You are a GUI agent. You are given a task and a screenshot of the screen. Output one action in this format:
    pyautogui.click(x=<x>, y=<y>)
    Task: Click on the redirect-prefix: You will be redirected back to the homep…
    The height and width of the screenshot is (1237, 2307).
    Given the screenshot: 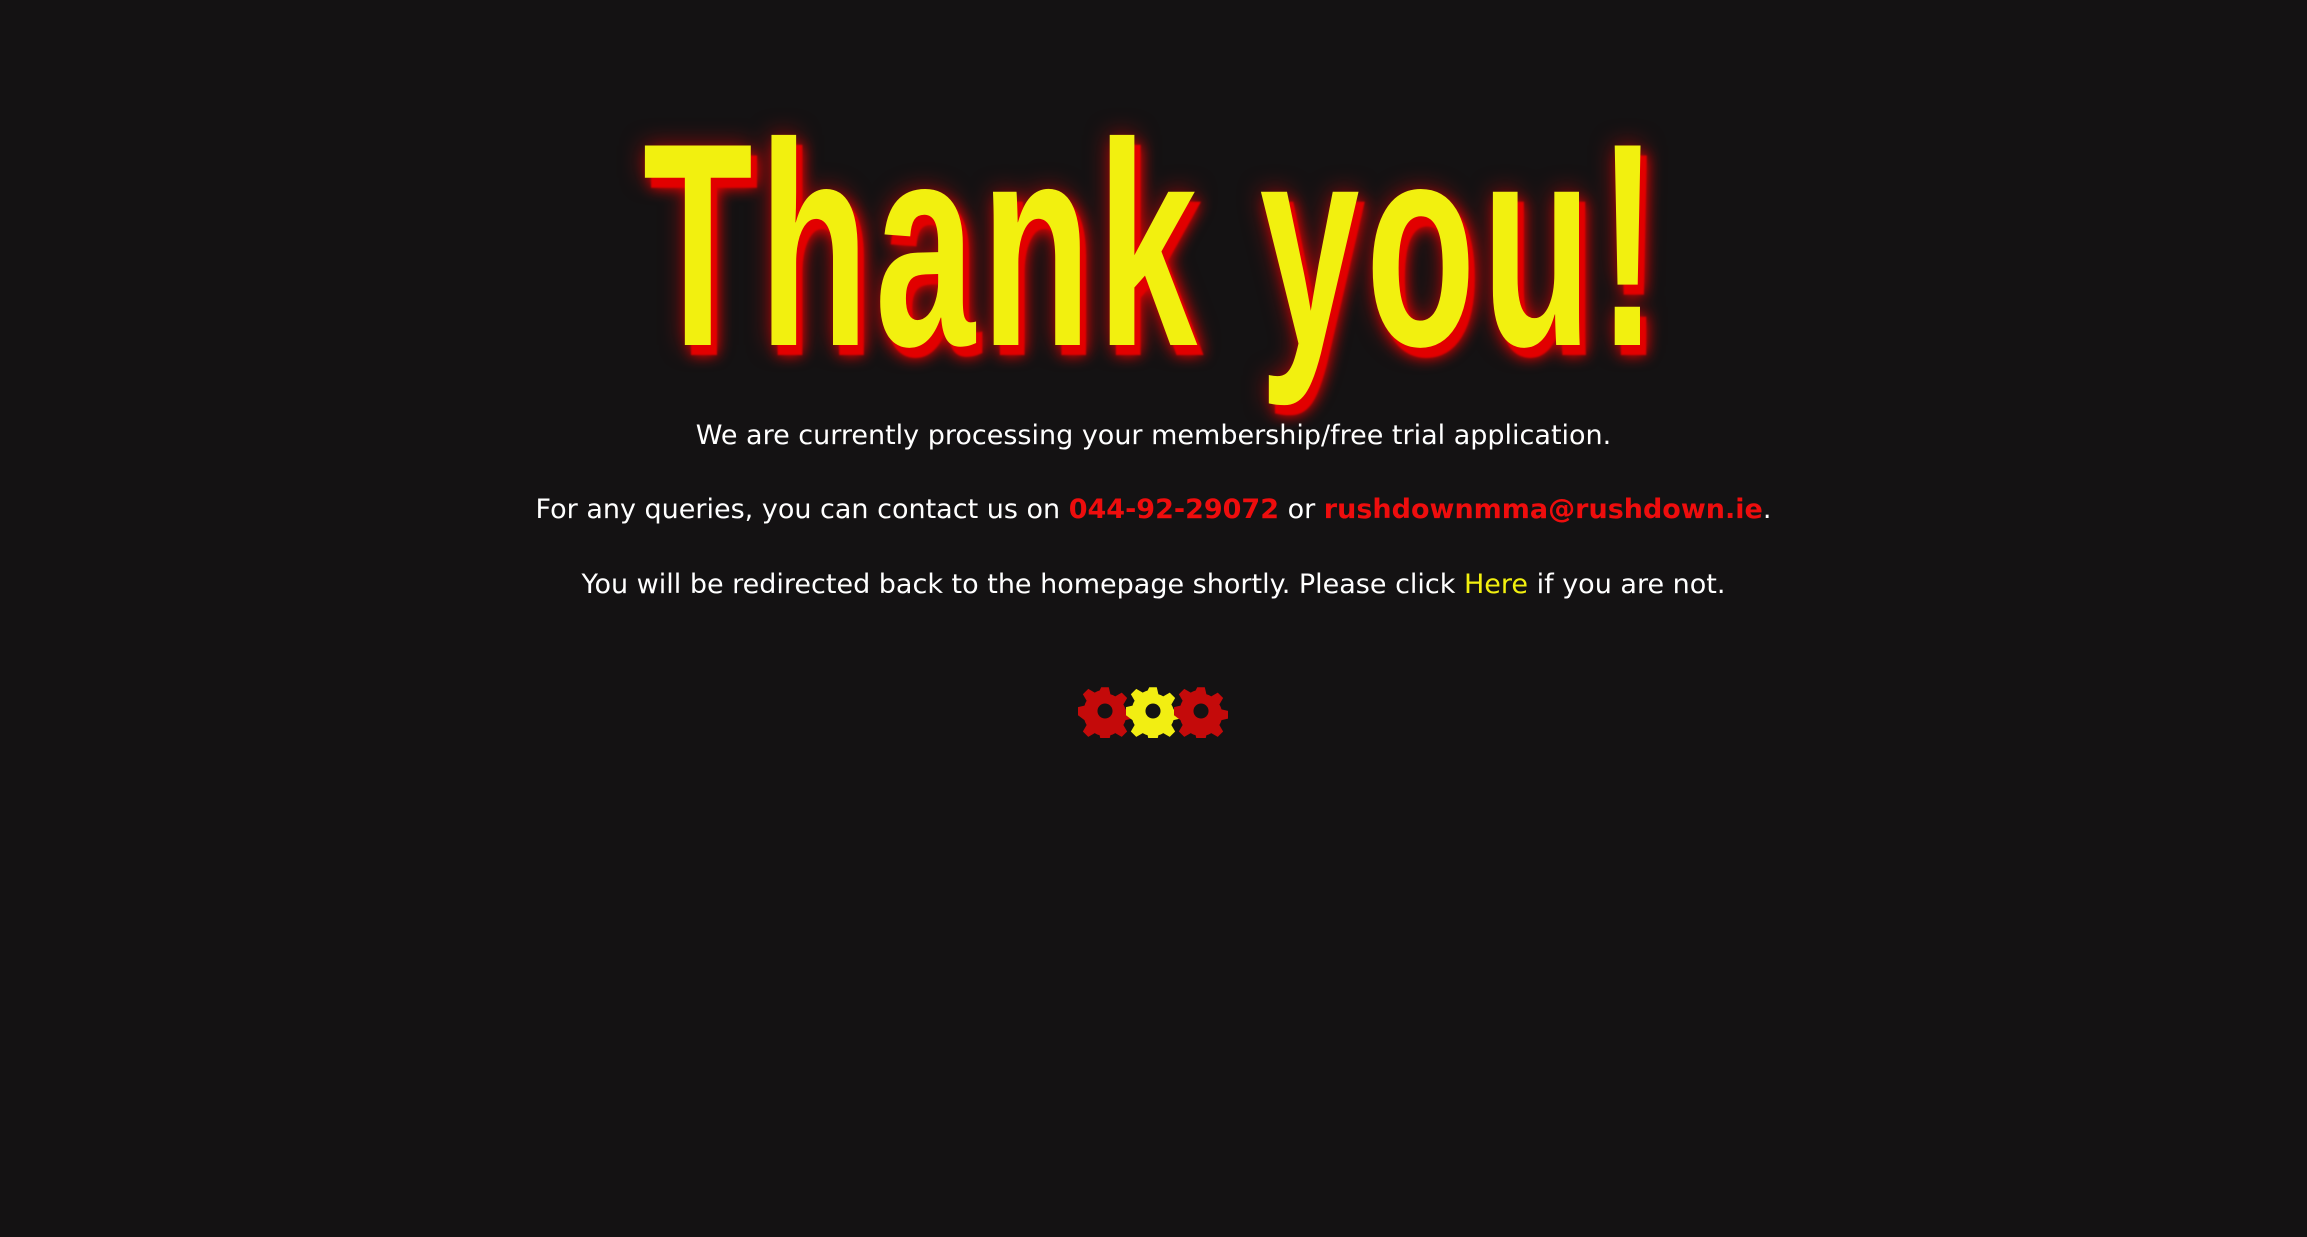 What is the action you would take?
    pyautogui.click(x=1022, y=584)
    